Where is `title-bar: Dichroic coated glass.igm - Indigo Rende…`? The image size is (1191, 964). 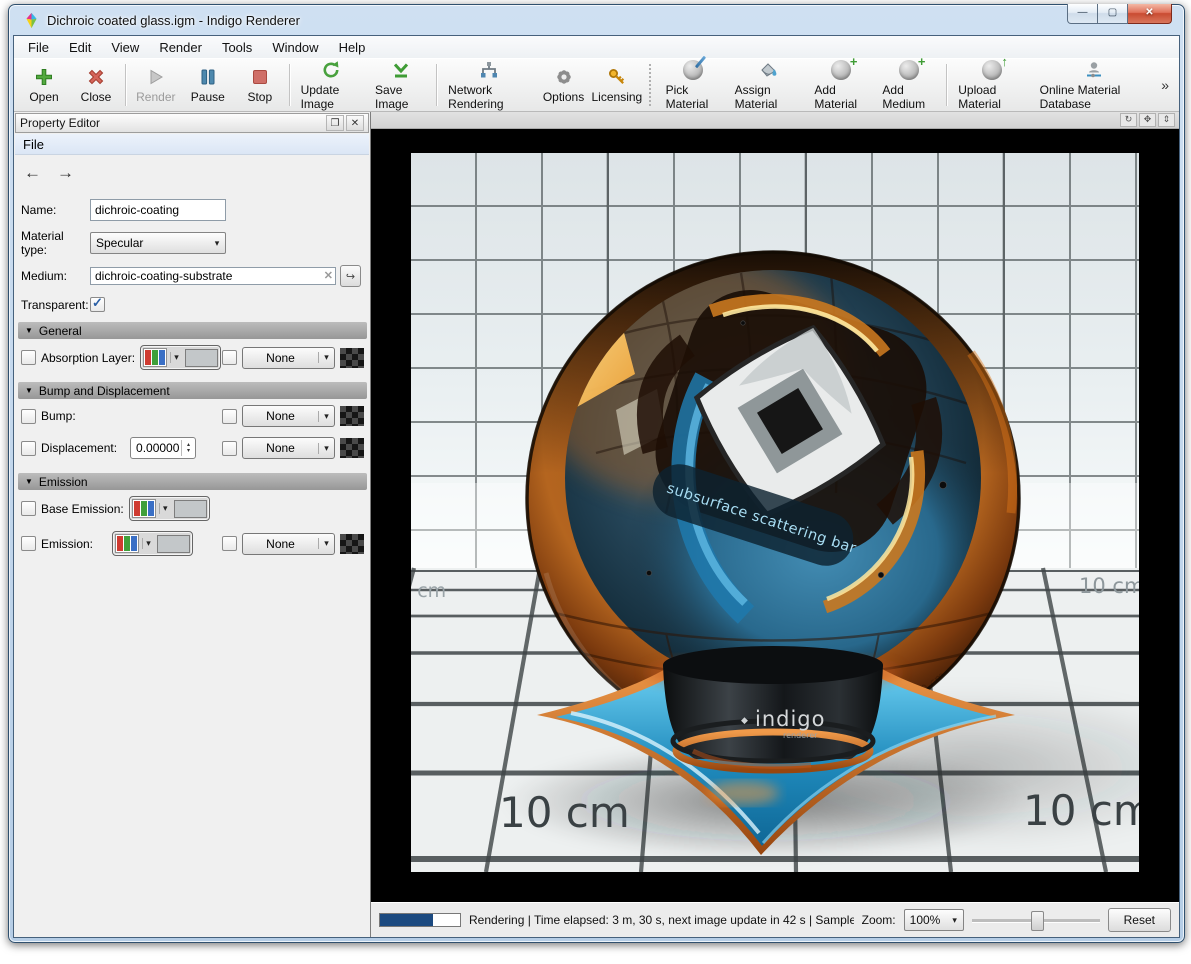
title-bar: Dichroic coated glass.igm - Indigo Rende… is located at coordinates (596, 19).